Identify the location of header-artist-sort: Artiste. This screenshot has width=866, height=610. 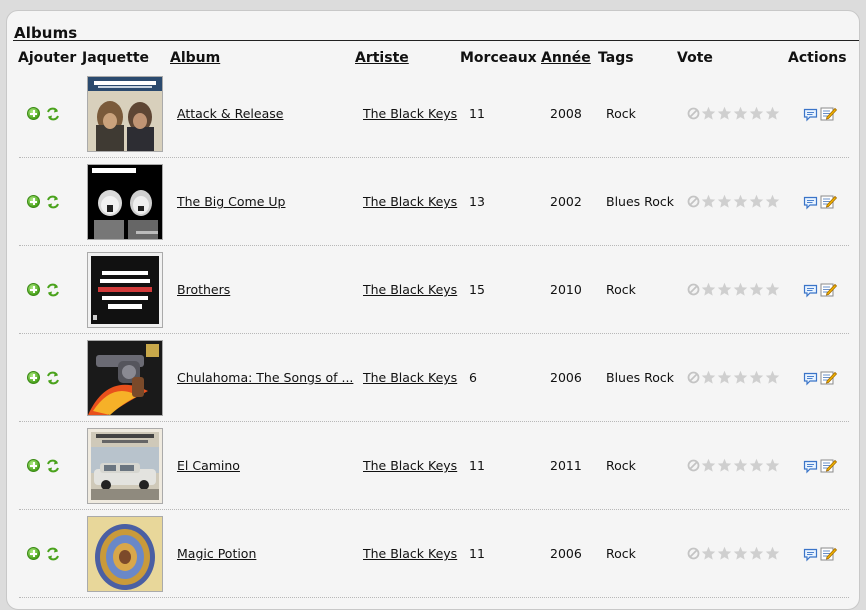
(382, 58).